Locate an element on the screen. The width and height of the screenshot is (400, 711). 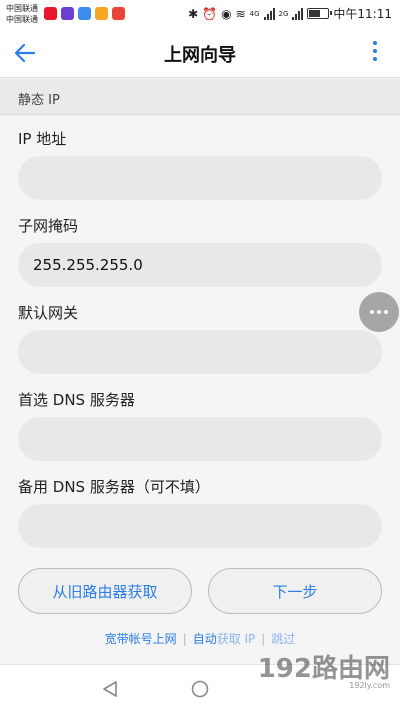
status-bar: 中国联通 中国联通 ✱ ⏰ ◉ ≋ 4G 2G 中午11:11 is located at coordinates (200, 14).